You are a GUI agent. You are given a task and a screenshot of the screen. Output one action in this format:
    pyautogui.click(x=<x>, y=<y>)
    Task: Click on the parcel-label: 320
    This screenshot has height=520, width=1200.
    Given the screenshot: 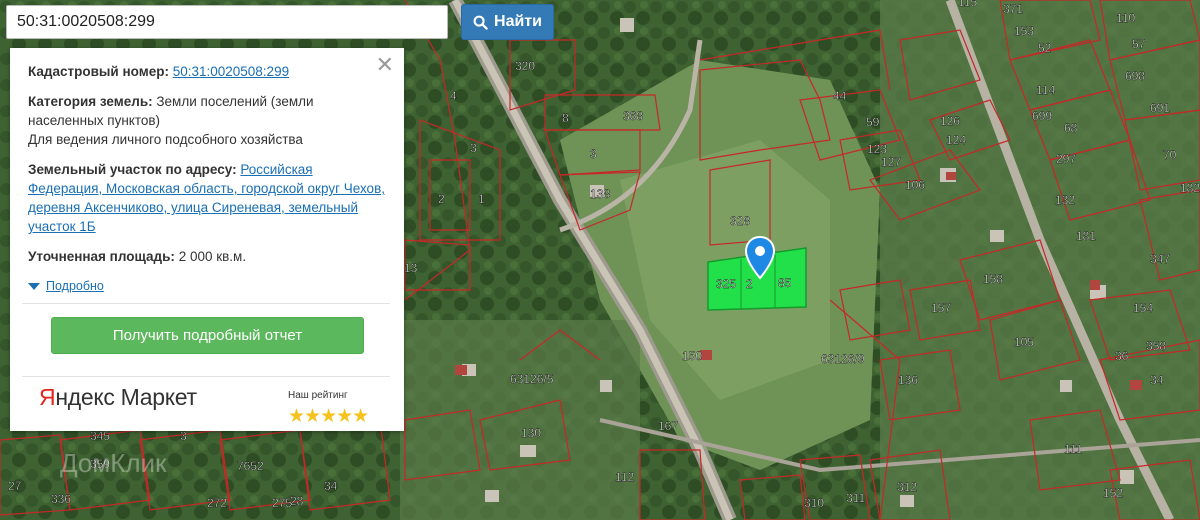 What is the action you would take?
    pyautogui.click(x=525, y=66)
    